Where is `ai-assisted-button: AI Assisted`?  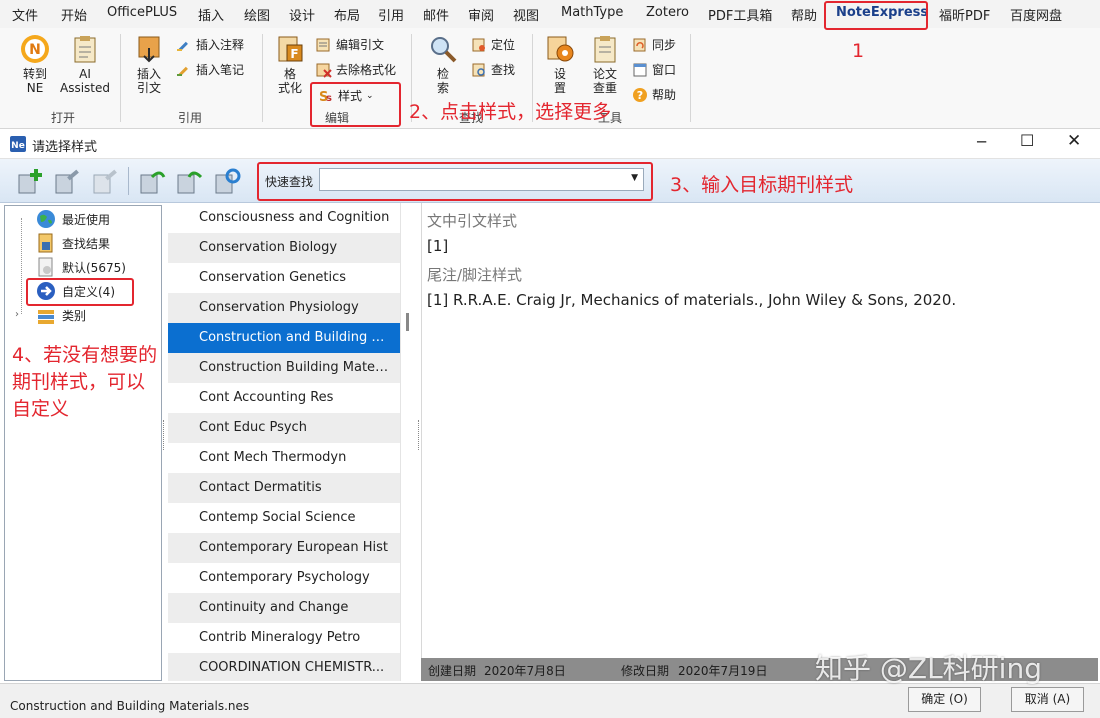 ai-assisted-button: AI Assisted is located at coordinates (85, 64).